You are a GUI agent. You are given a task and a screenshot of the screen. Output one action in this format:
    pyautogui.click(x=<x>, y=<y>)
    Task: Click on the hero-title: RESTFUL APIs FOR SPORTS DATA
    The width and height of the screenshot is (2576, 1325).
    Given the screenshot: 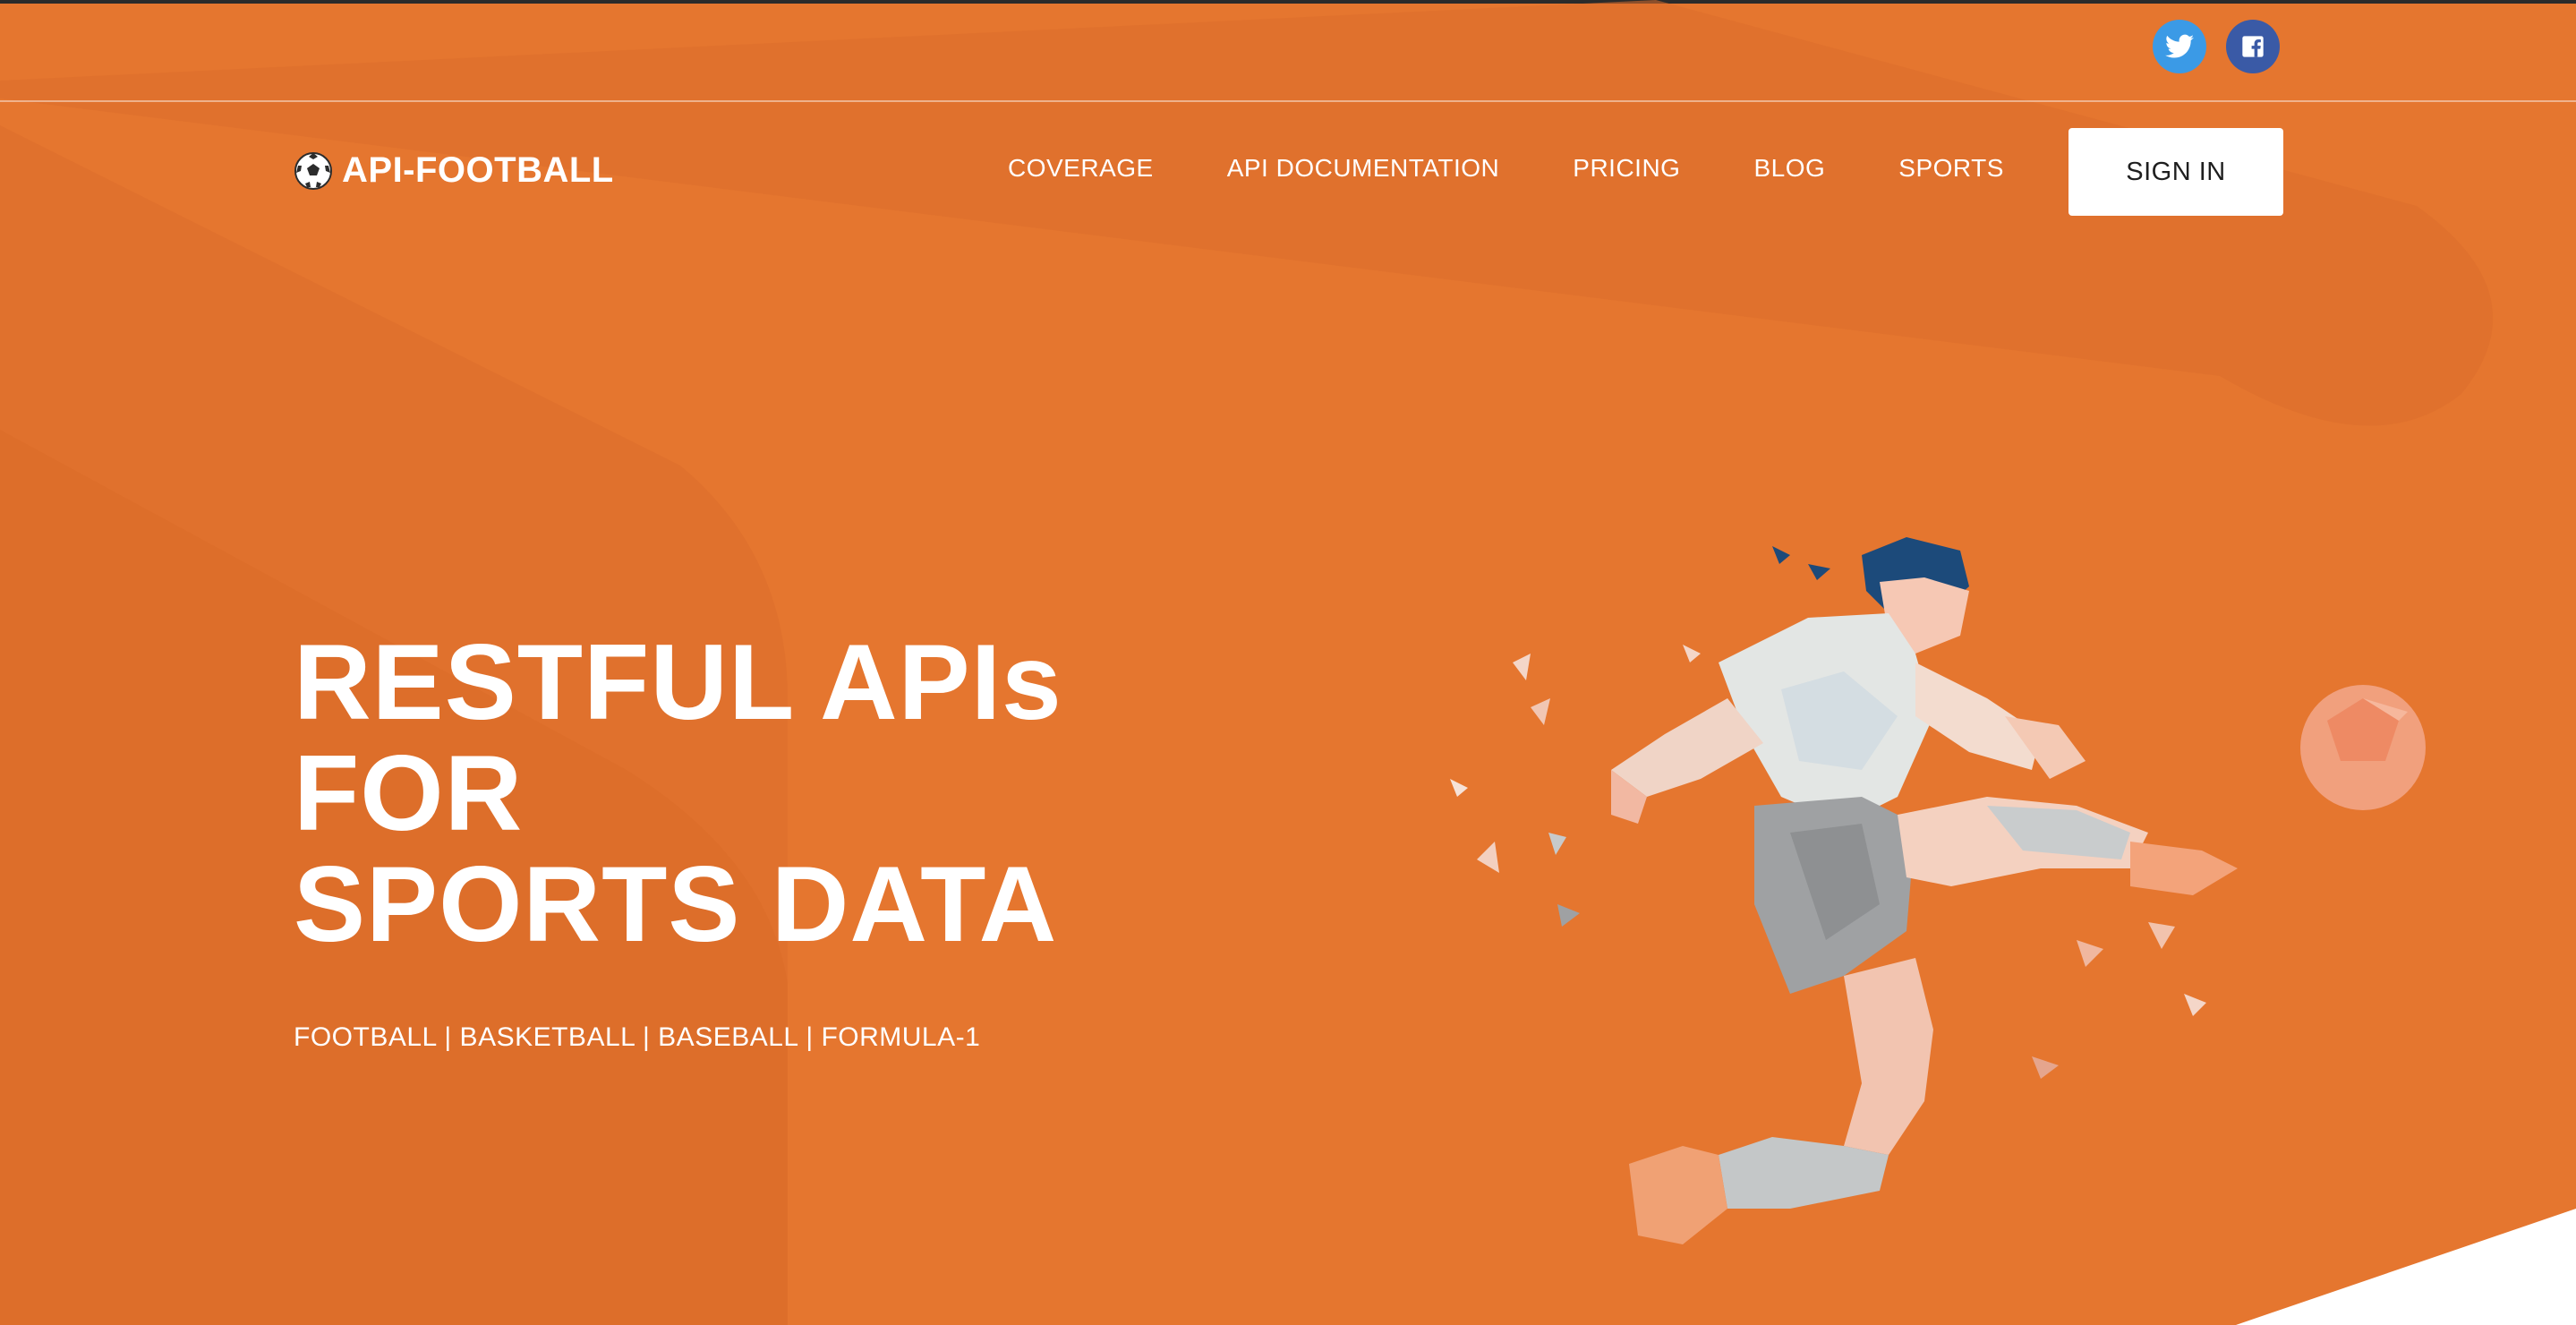 What is the action you would take?
    pyautogui.click(x=786, y=793)
    